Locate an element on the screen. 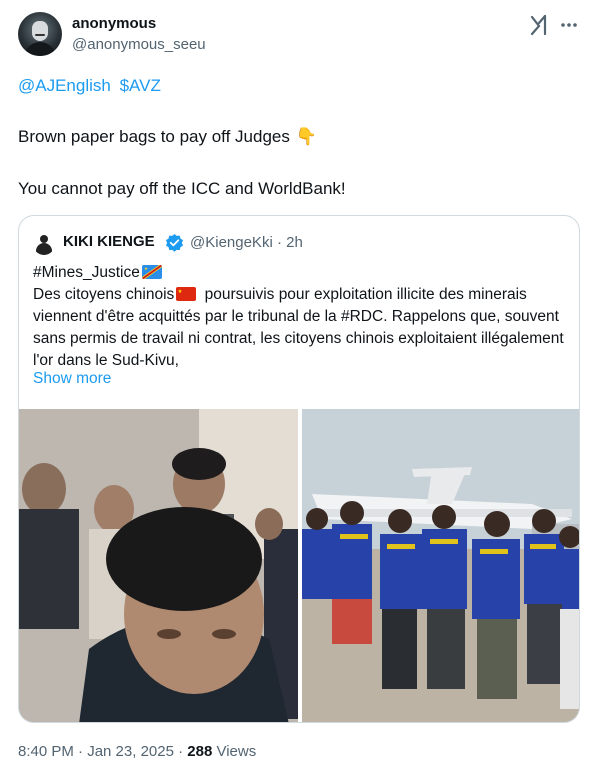  avatar-body-graphic is located at coordinates (44, 249).